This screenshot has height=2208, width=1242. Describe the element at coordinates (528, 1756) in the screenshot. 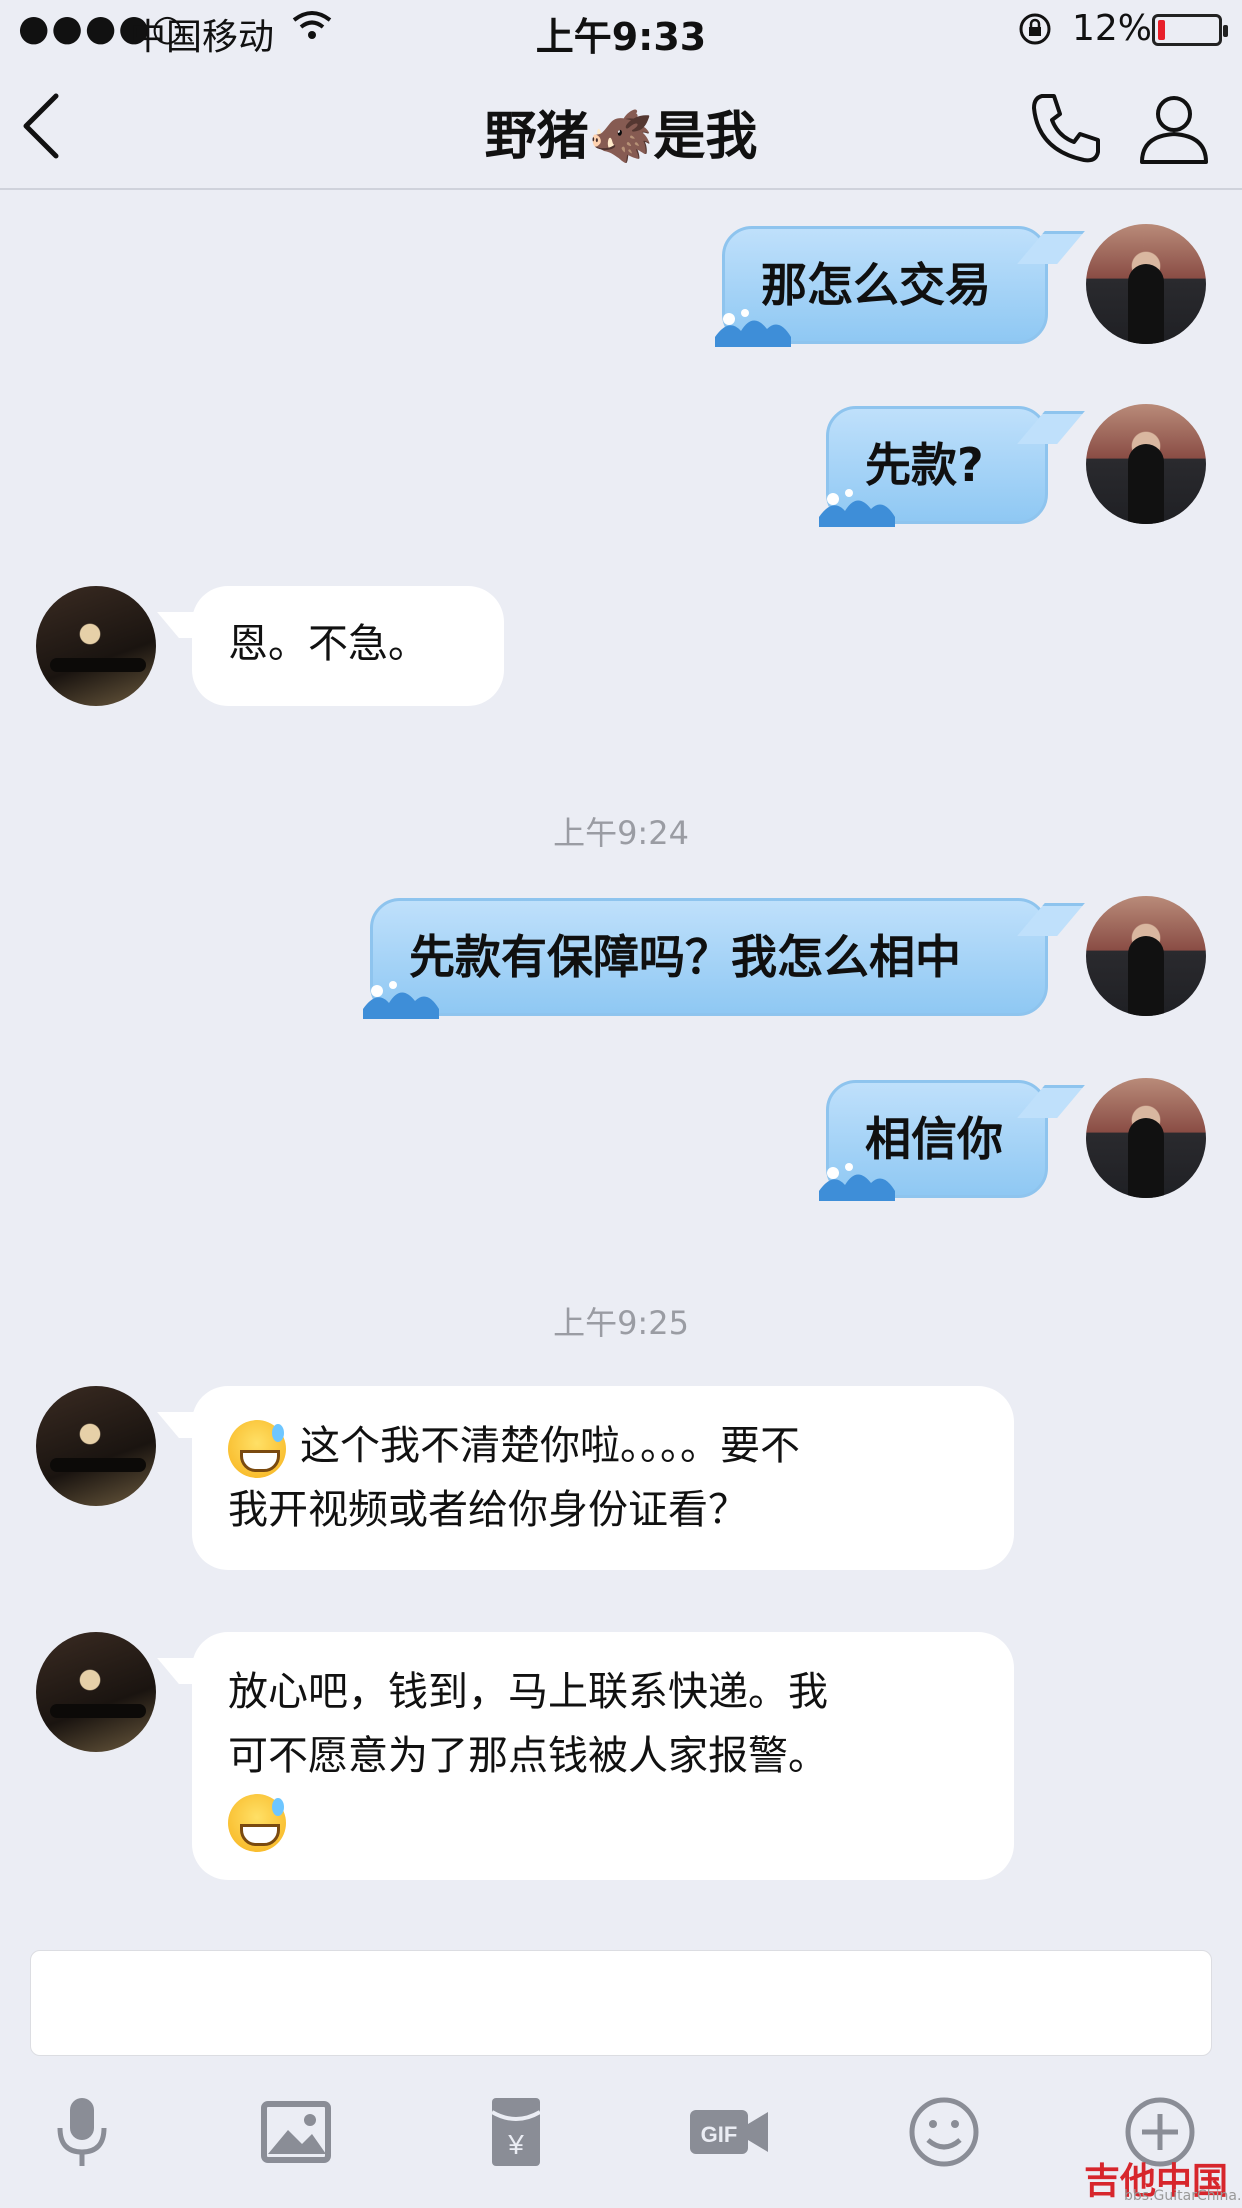

I see `message-line: 可不愿意为了那点钱被人家报警。` at that location.